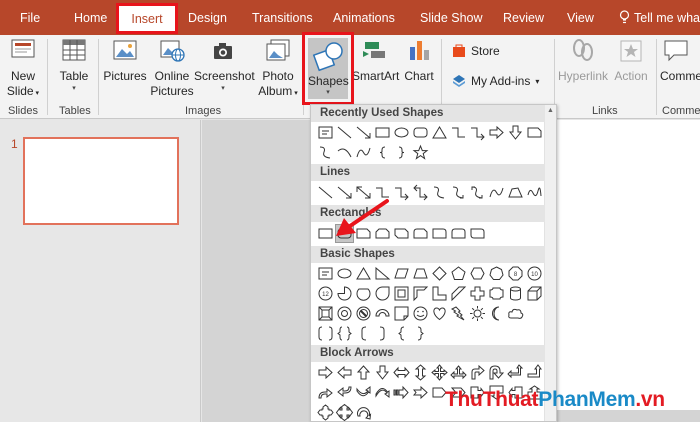  Describe the element at coordinates (477, 372) in the screenshot. I see `shape-bent-arrow` at that location.